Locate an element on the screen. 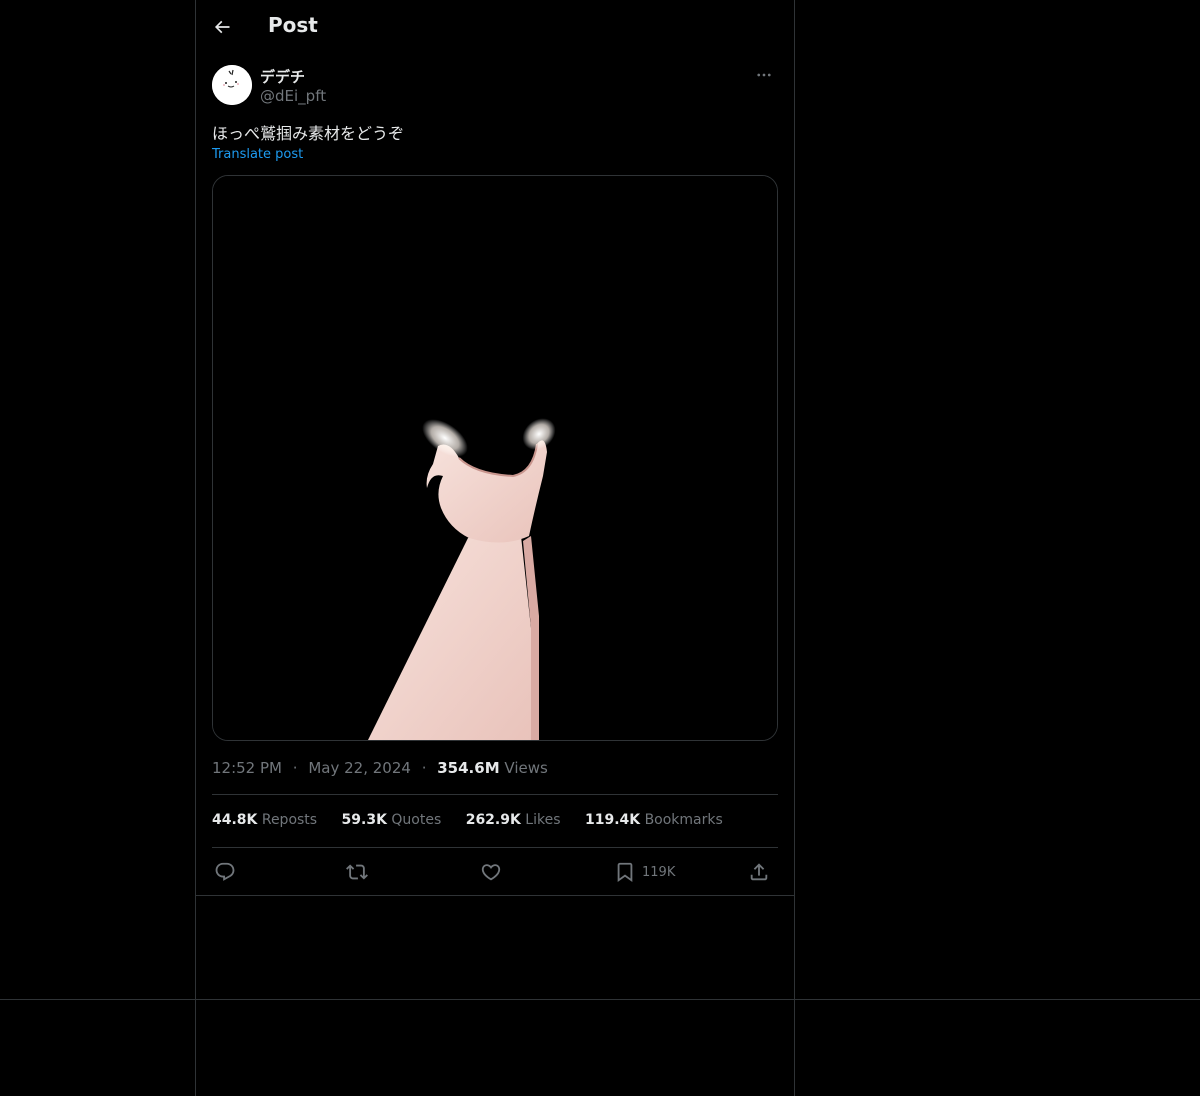 This screenshot has width=1200, height=1096. reply-button is located at coordinates (225, 872).